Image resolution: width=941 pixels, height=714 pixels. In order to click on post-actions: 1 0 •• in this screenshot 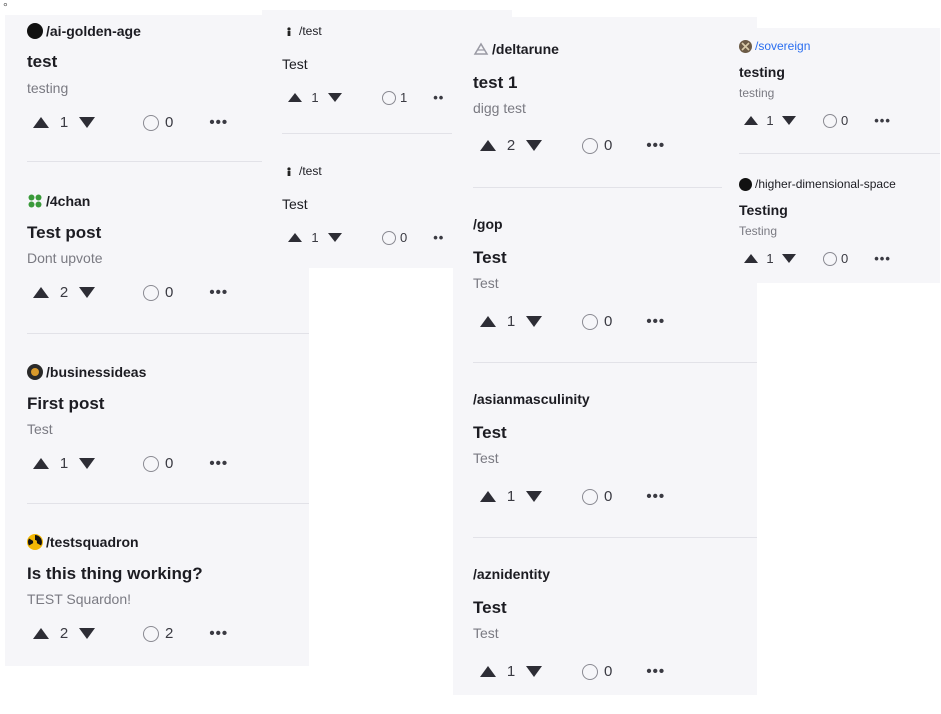, I will do `click(366, 237)`.